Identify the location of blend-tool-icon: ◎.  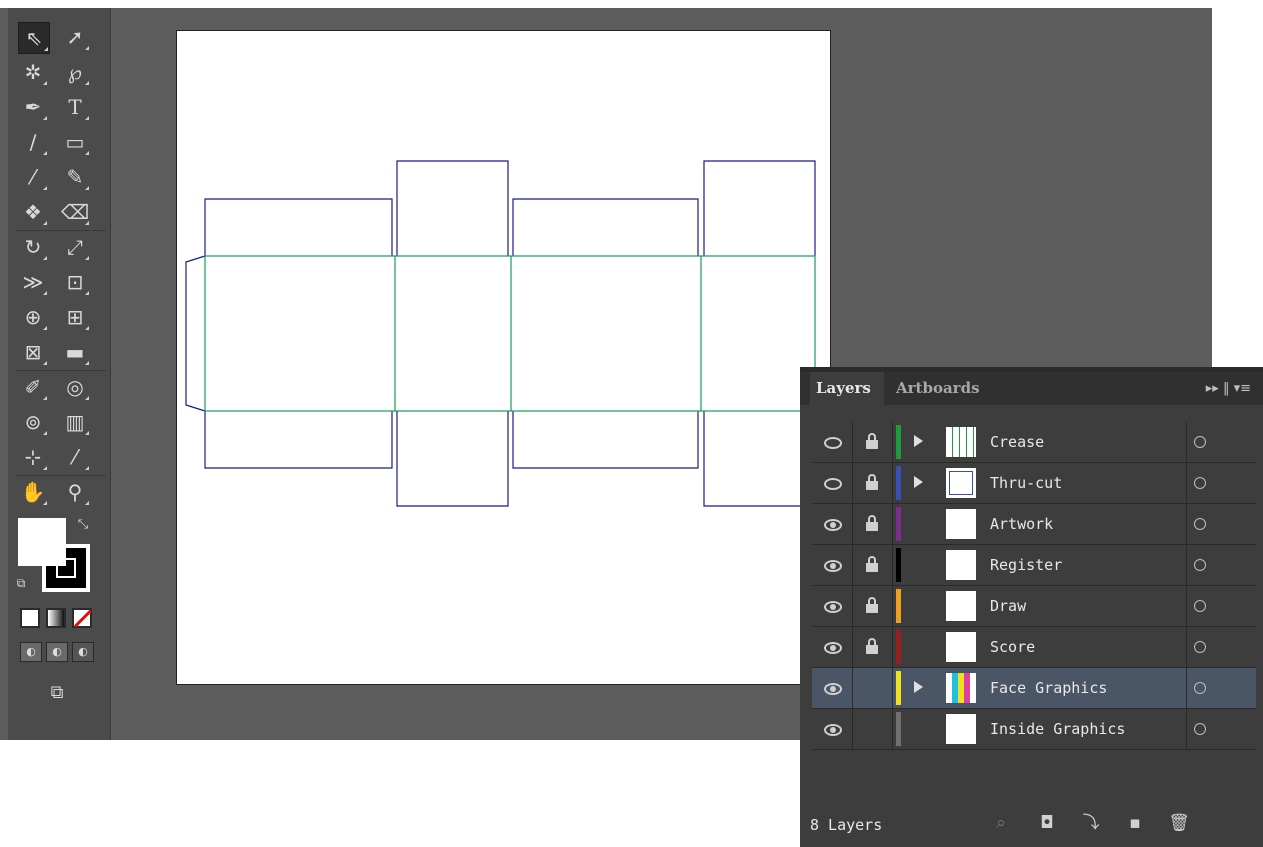
(75, 387).